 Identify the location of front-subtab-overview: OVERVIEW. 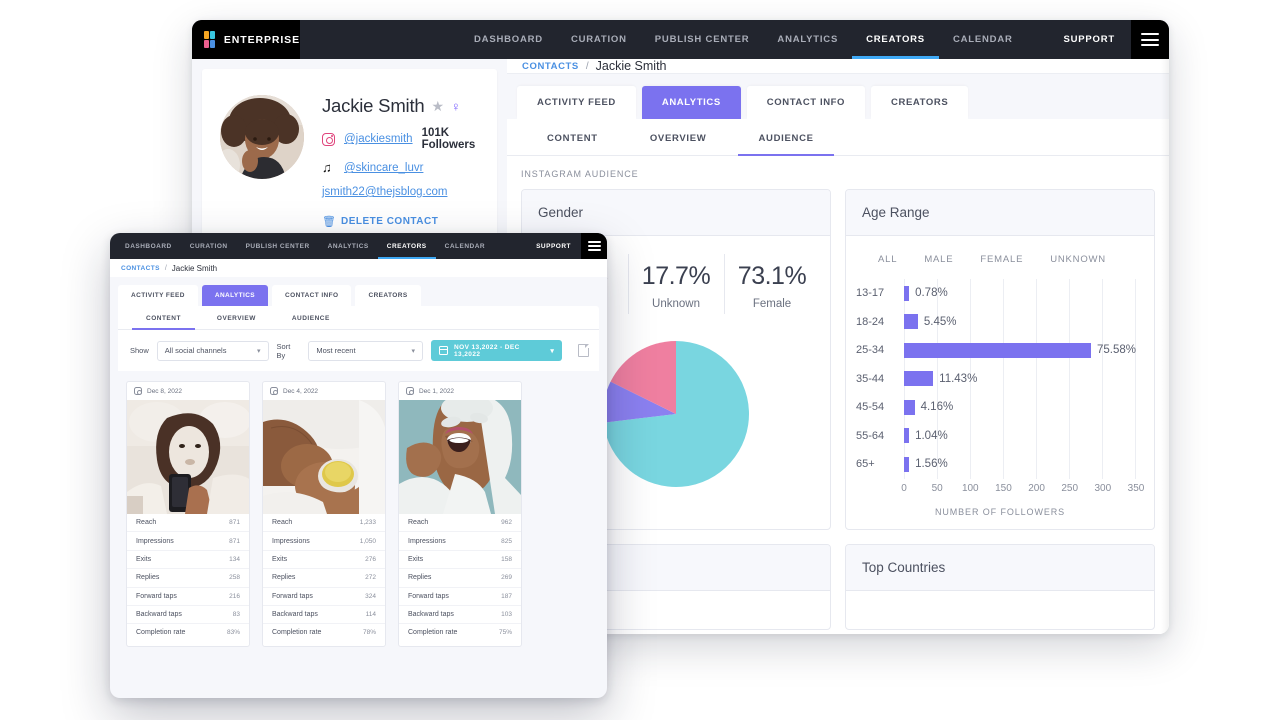
(236, 317).